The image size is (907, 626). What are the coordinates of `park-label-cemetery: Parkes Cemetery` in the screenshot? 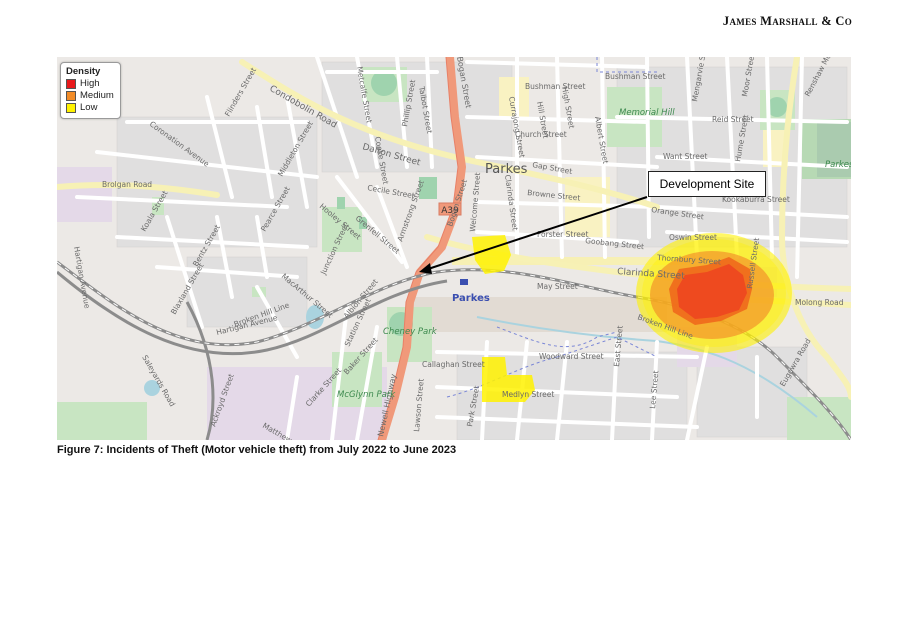 It's located at (838, 165).